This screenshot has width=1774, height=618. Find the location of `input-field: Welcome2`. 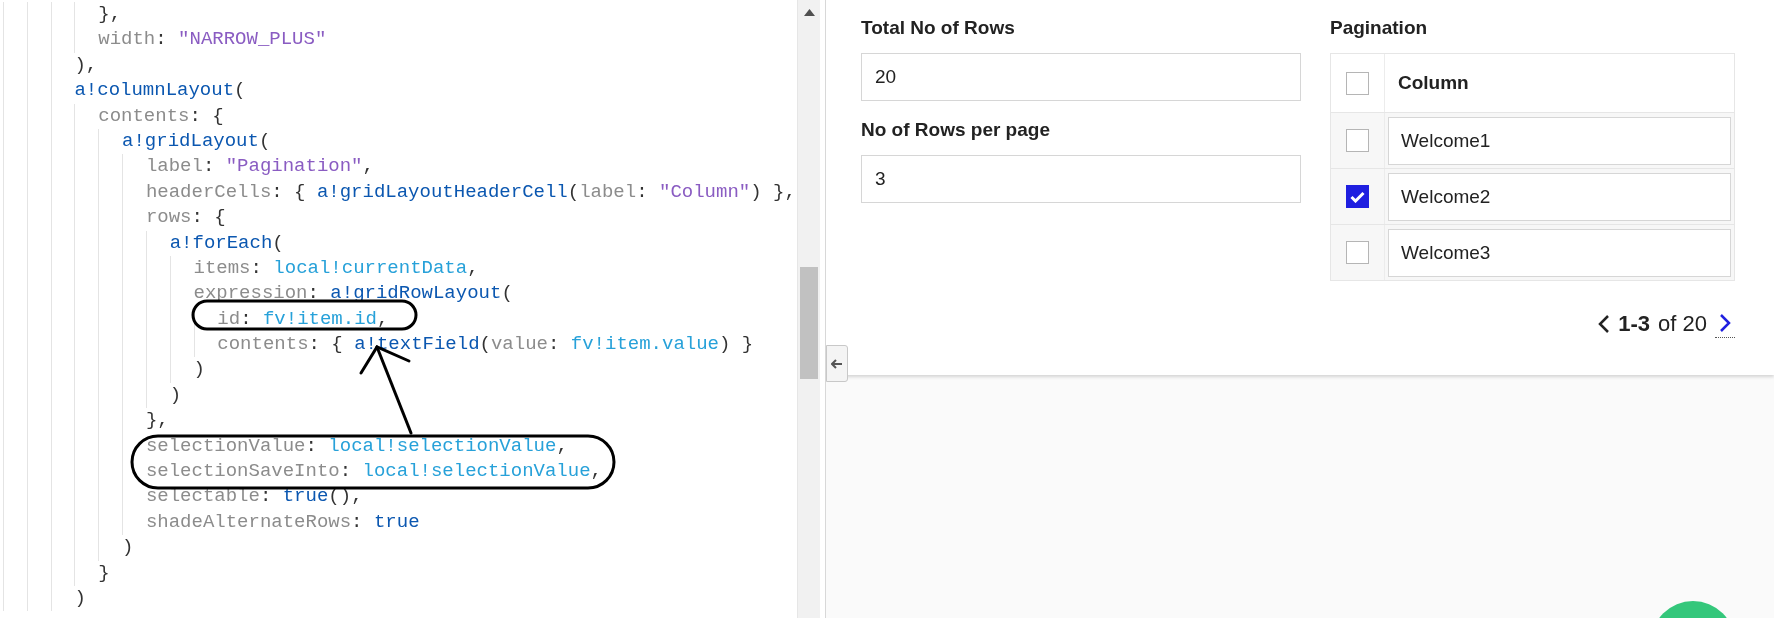

input-field: Welcome2 is located at coordinates (1559, 196).